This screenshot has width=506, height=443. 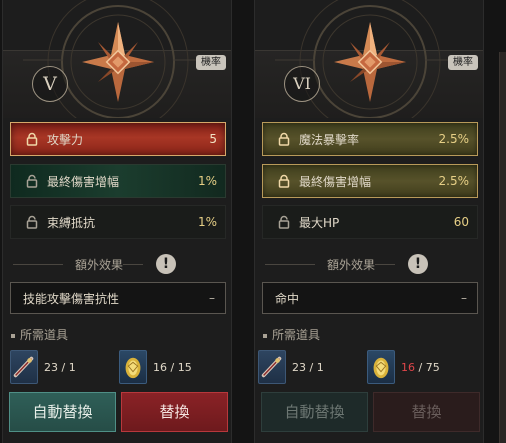 What do you see at coordinates (213, 139) in the screenshot?
I see `stat-value: 5` at bounding box center [213, 139].